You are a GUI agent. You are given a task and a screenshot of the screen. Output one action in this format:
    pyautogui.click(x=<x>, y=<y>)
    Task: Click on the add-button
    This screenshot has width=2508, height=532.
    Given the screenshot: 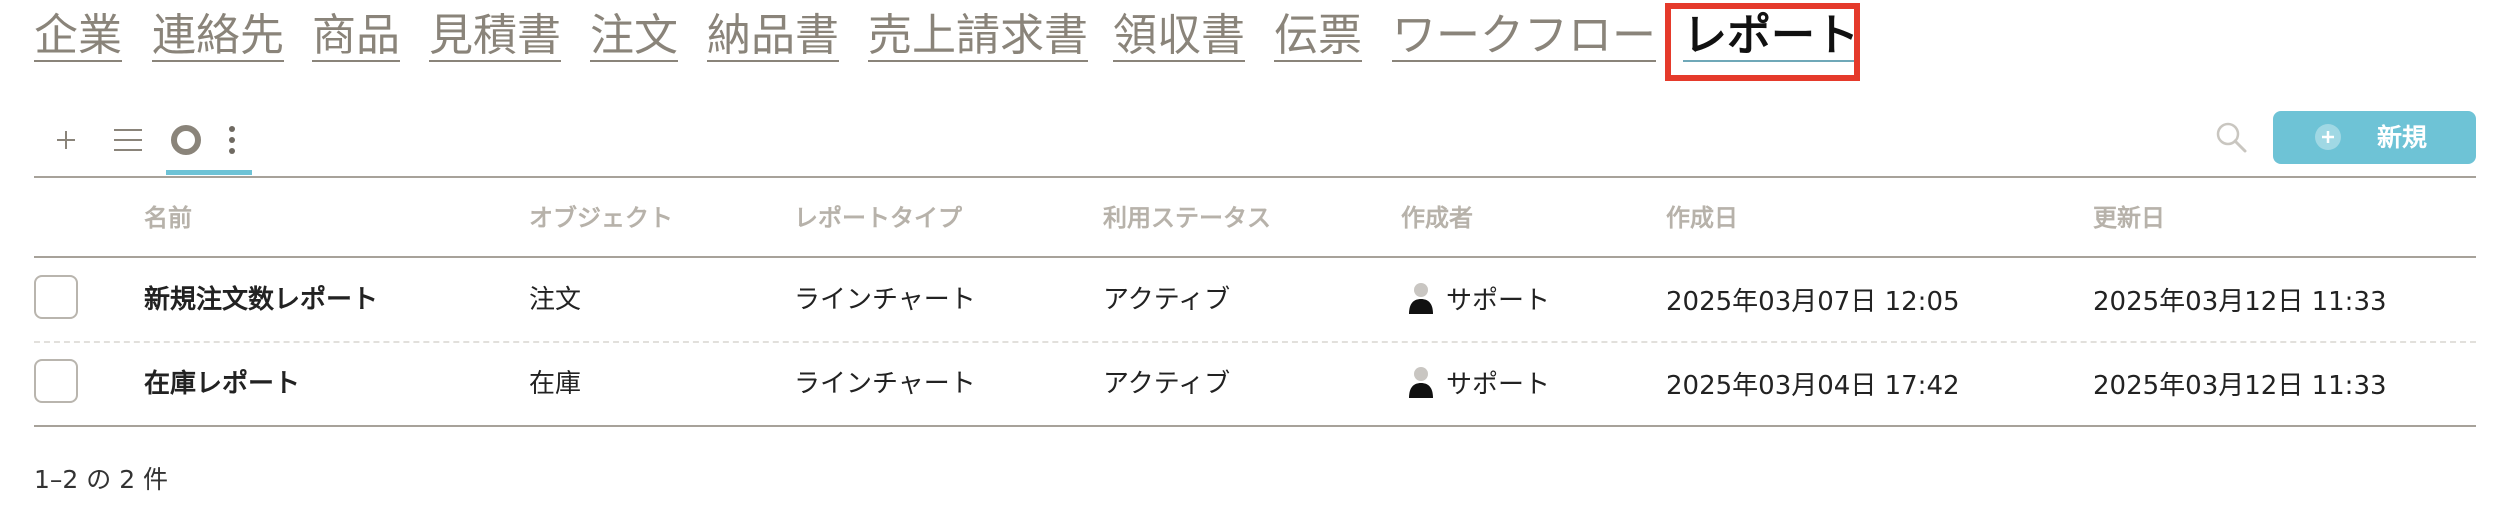 What is the action you would take?
    pyautogui.click(x=66, y=140)
    